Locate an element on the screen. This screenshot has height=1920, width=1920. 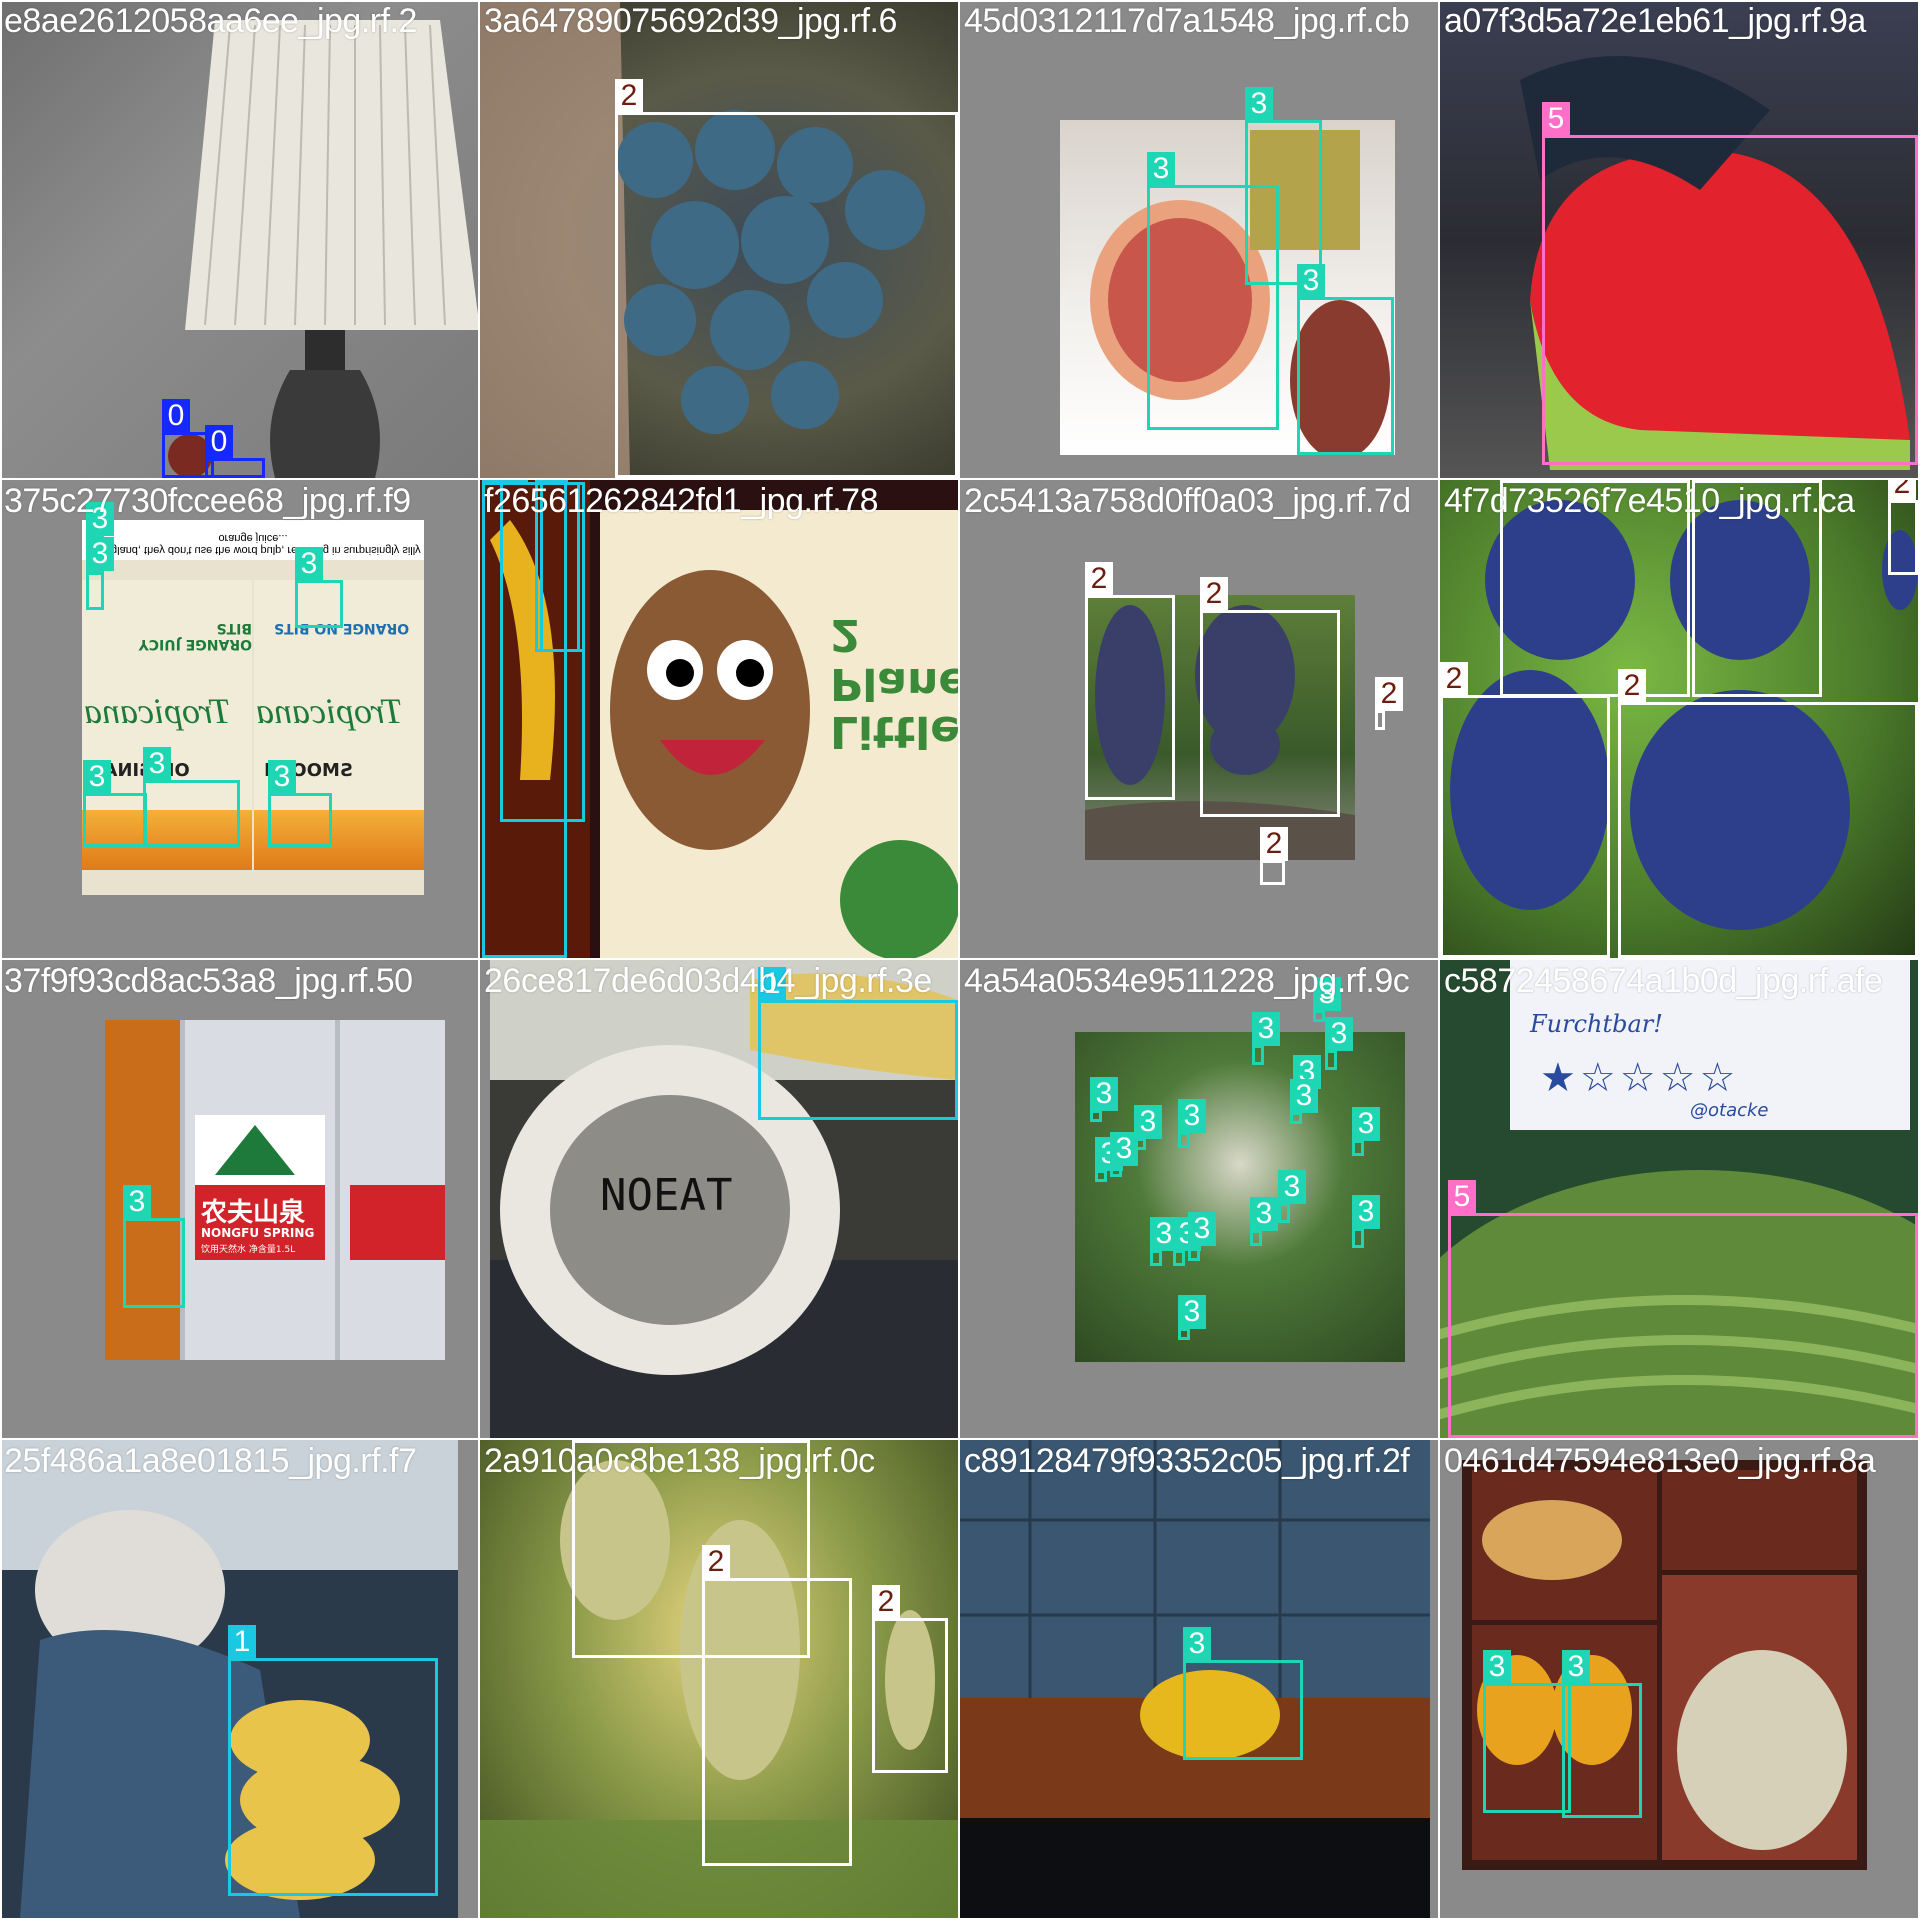
water-bottles-illustration is located at coordinates (275, 1190).